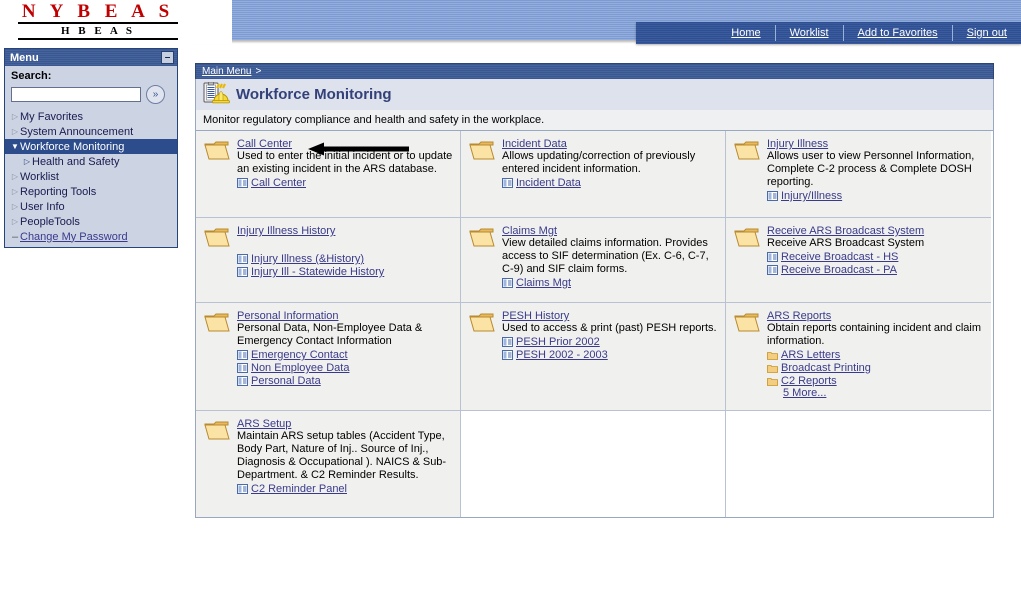 Image resolution: width=1021 pixels, height=590 pixels. What do you see at coordinates (98, 13) in the screenshot?
I see `brand-line-1: N Y B E A S` at bounding box center [98, 13].